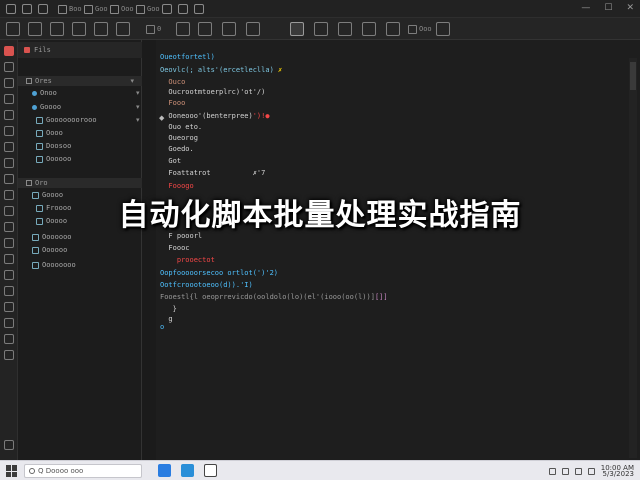 This screenshot has height=480, width=640. Describe the element at coordinates (148, 9) in the screenshot. I see `menu-item-4: Goo` at that location.